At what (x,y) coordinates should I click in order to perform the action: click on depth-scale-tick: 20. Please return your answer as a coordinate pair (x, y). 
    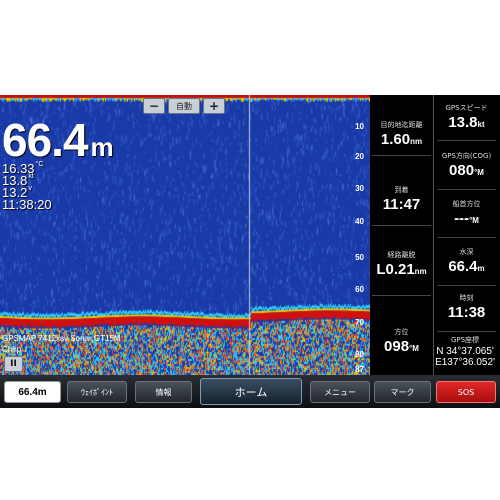
    Looking at the image, I should click on (359, 156).